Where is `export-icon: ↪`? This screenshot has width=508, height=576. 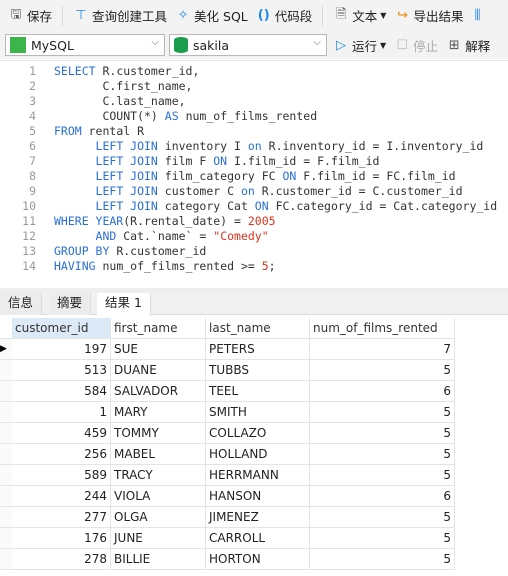 export-icon: ↪ is located at coordinates (402, 15).